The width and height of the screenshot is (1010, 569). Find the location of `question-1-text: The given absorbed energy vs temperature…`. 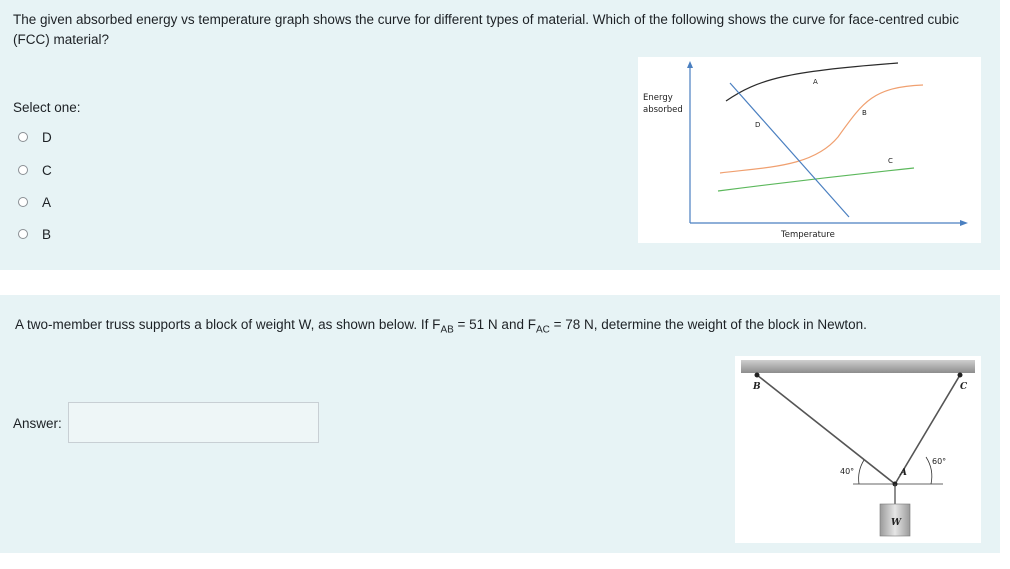

question-1-text: The given absorbed energy vs temperature… is located at coordinates (486, 29).